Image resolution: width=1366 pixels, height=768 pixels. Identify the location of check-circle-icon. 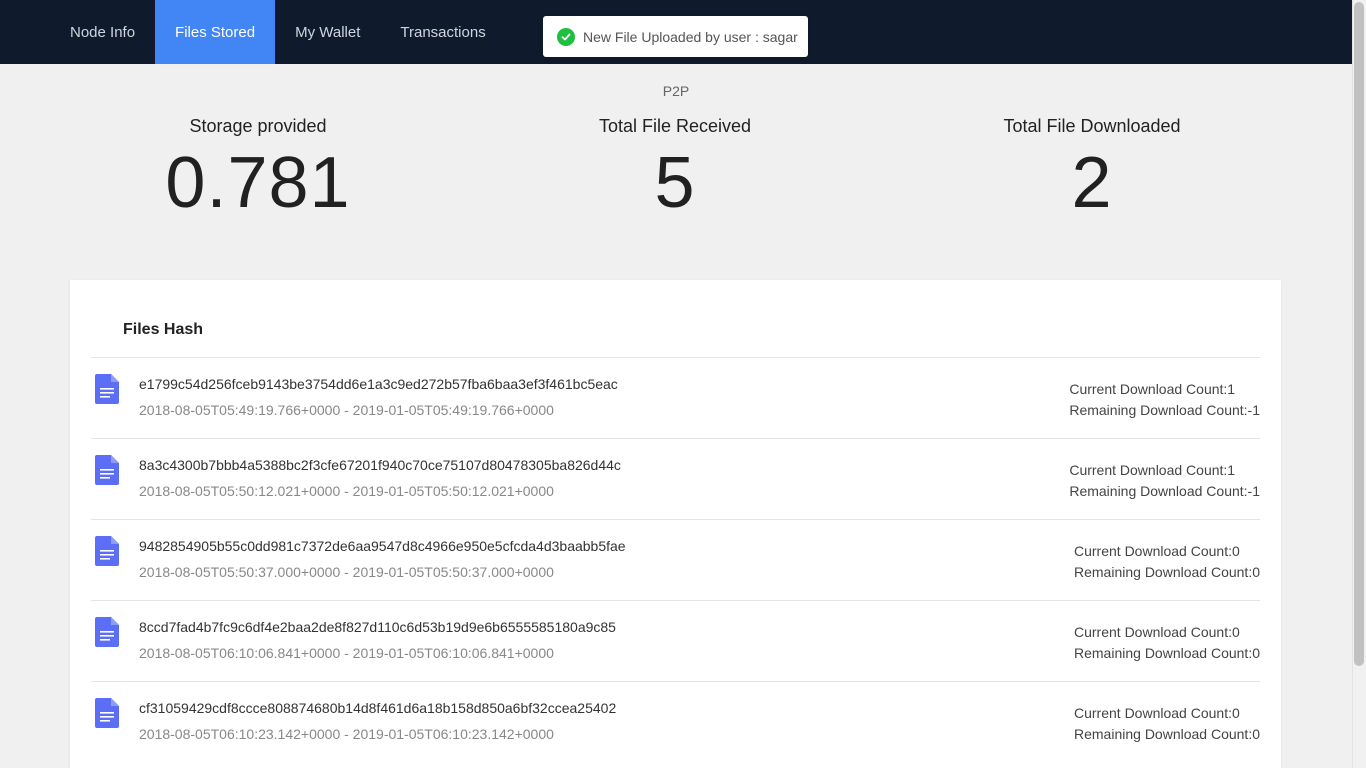
(566, 36).